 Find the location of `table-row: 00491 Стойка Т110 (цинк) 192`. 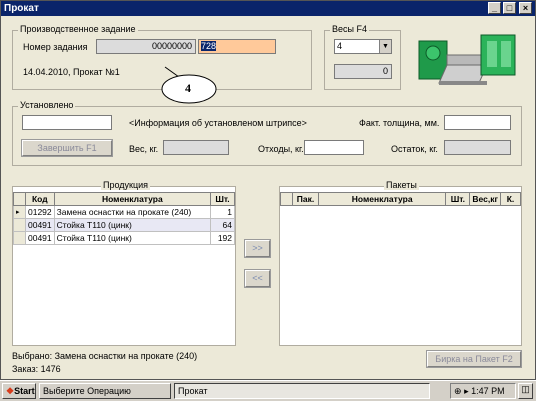

table-row: 00491 Стойка Т110 (цинк) 192 is located at coordinates (124, 238).